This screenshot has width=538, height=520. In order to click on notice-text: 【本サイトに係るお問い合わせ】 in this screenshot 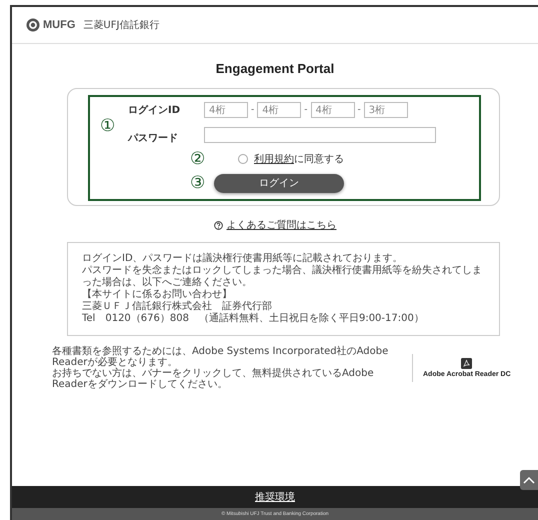, I will do `click(157, 294)`.